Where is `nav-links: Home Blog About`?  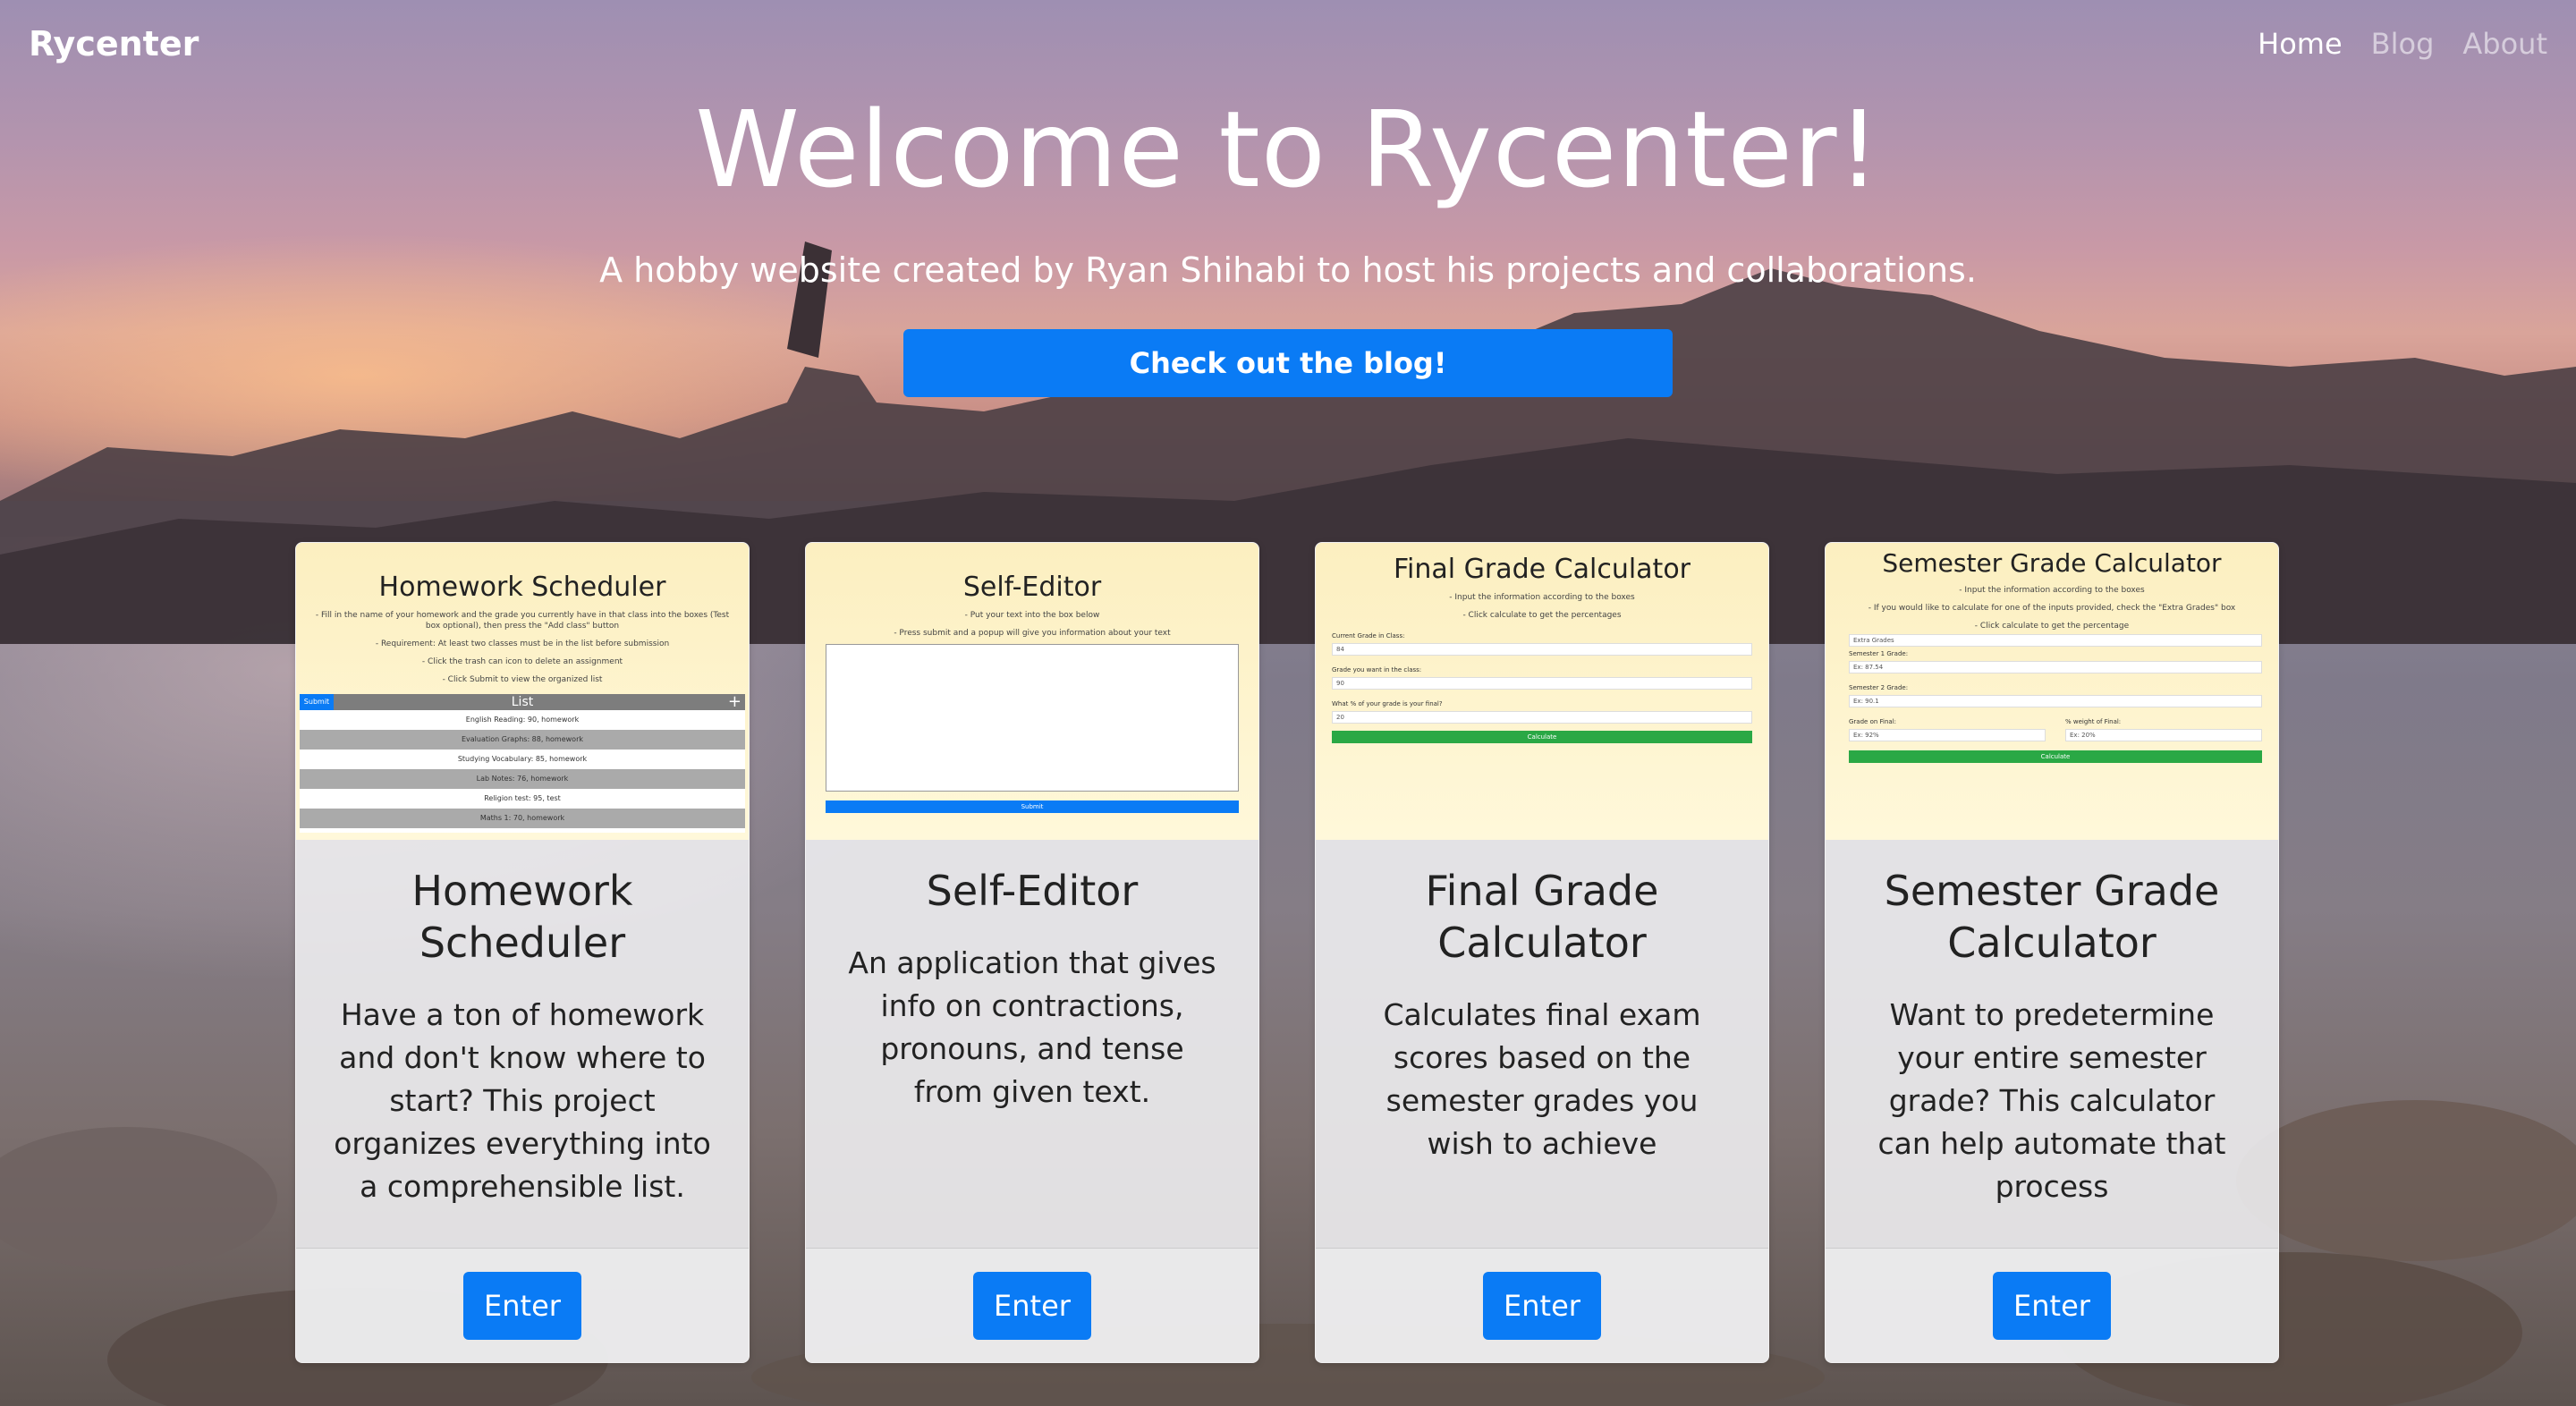
nav-links: Home Blog About is located at coordinates (2402, 44).